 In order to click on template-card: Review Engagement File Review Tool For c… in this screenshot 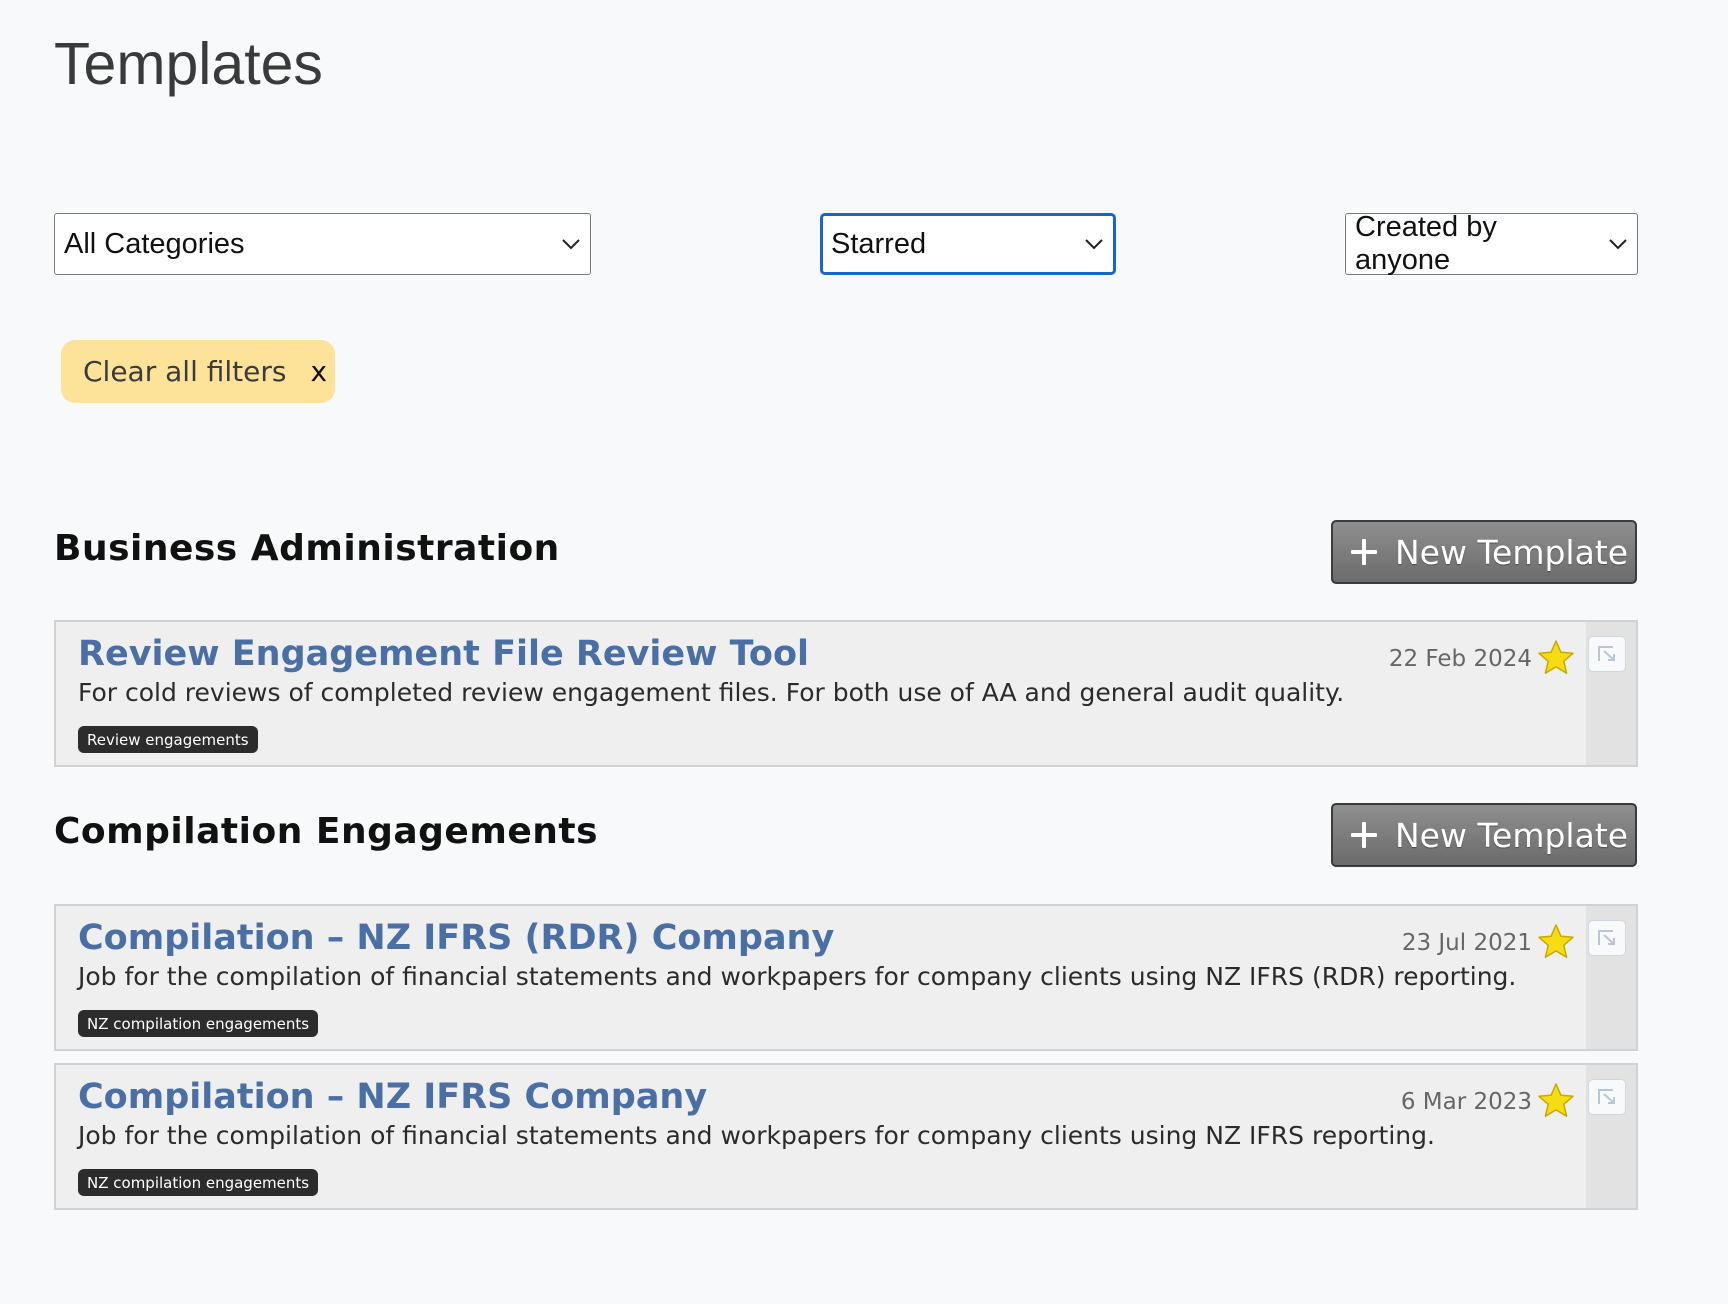, I will do `click(846, 693)`.